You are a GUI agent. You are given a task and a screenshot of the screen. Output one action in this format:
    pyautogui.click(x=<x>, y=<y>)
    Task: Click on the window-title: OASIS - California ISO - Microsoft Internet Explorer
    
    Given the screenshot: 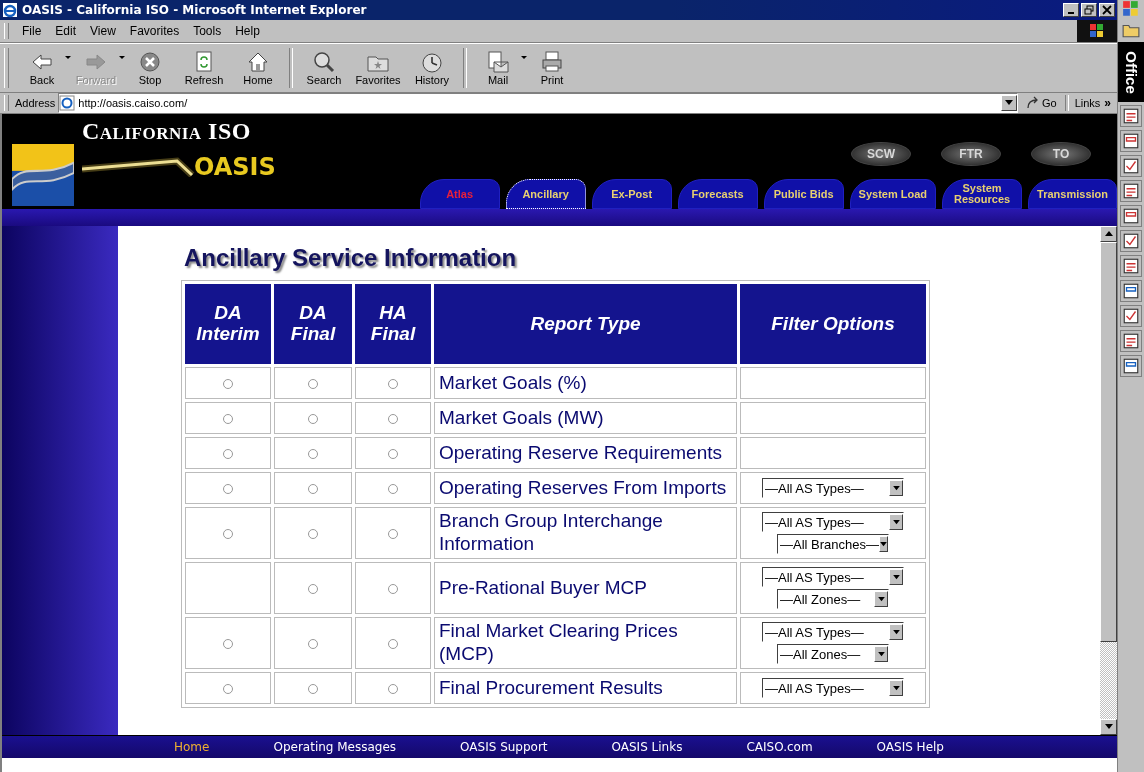 What is the action you would take?
    pyautogui.click(x=195, y=10)
    